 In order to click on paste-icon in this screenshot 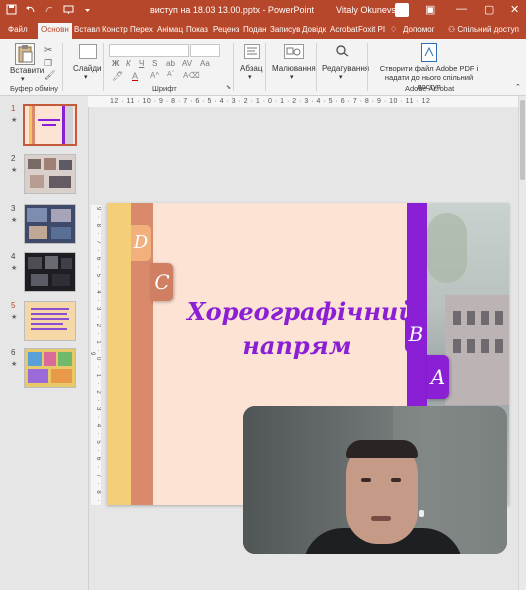, I will do `click(25, 54)`.